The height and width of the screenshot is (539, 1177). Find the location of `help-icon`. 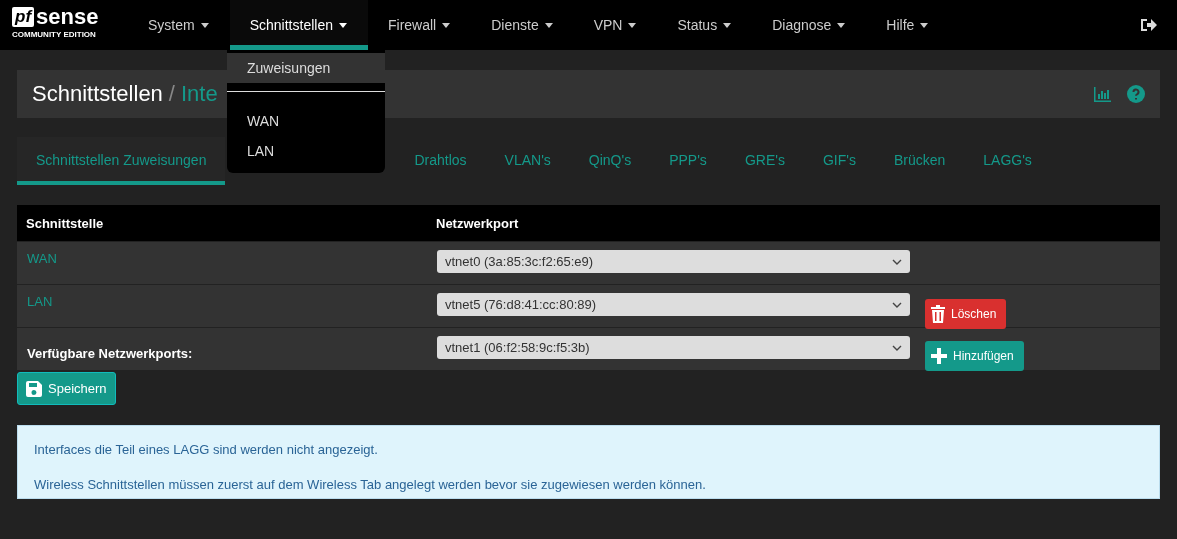

help-icon is located at coordinates (1136, 94).